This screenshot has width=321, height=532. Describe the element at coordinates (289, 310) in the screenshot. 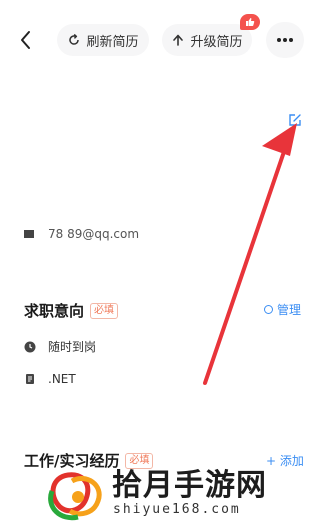

I see `manage-label: 管理` at that location.